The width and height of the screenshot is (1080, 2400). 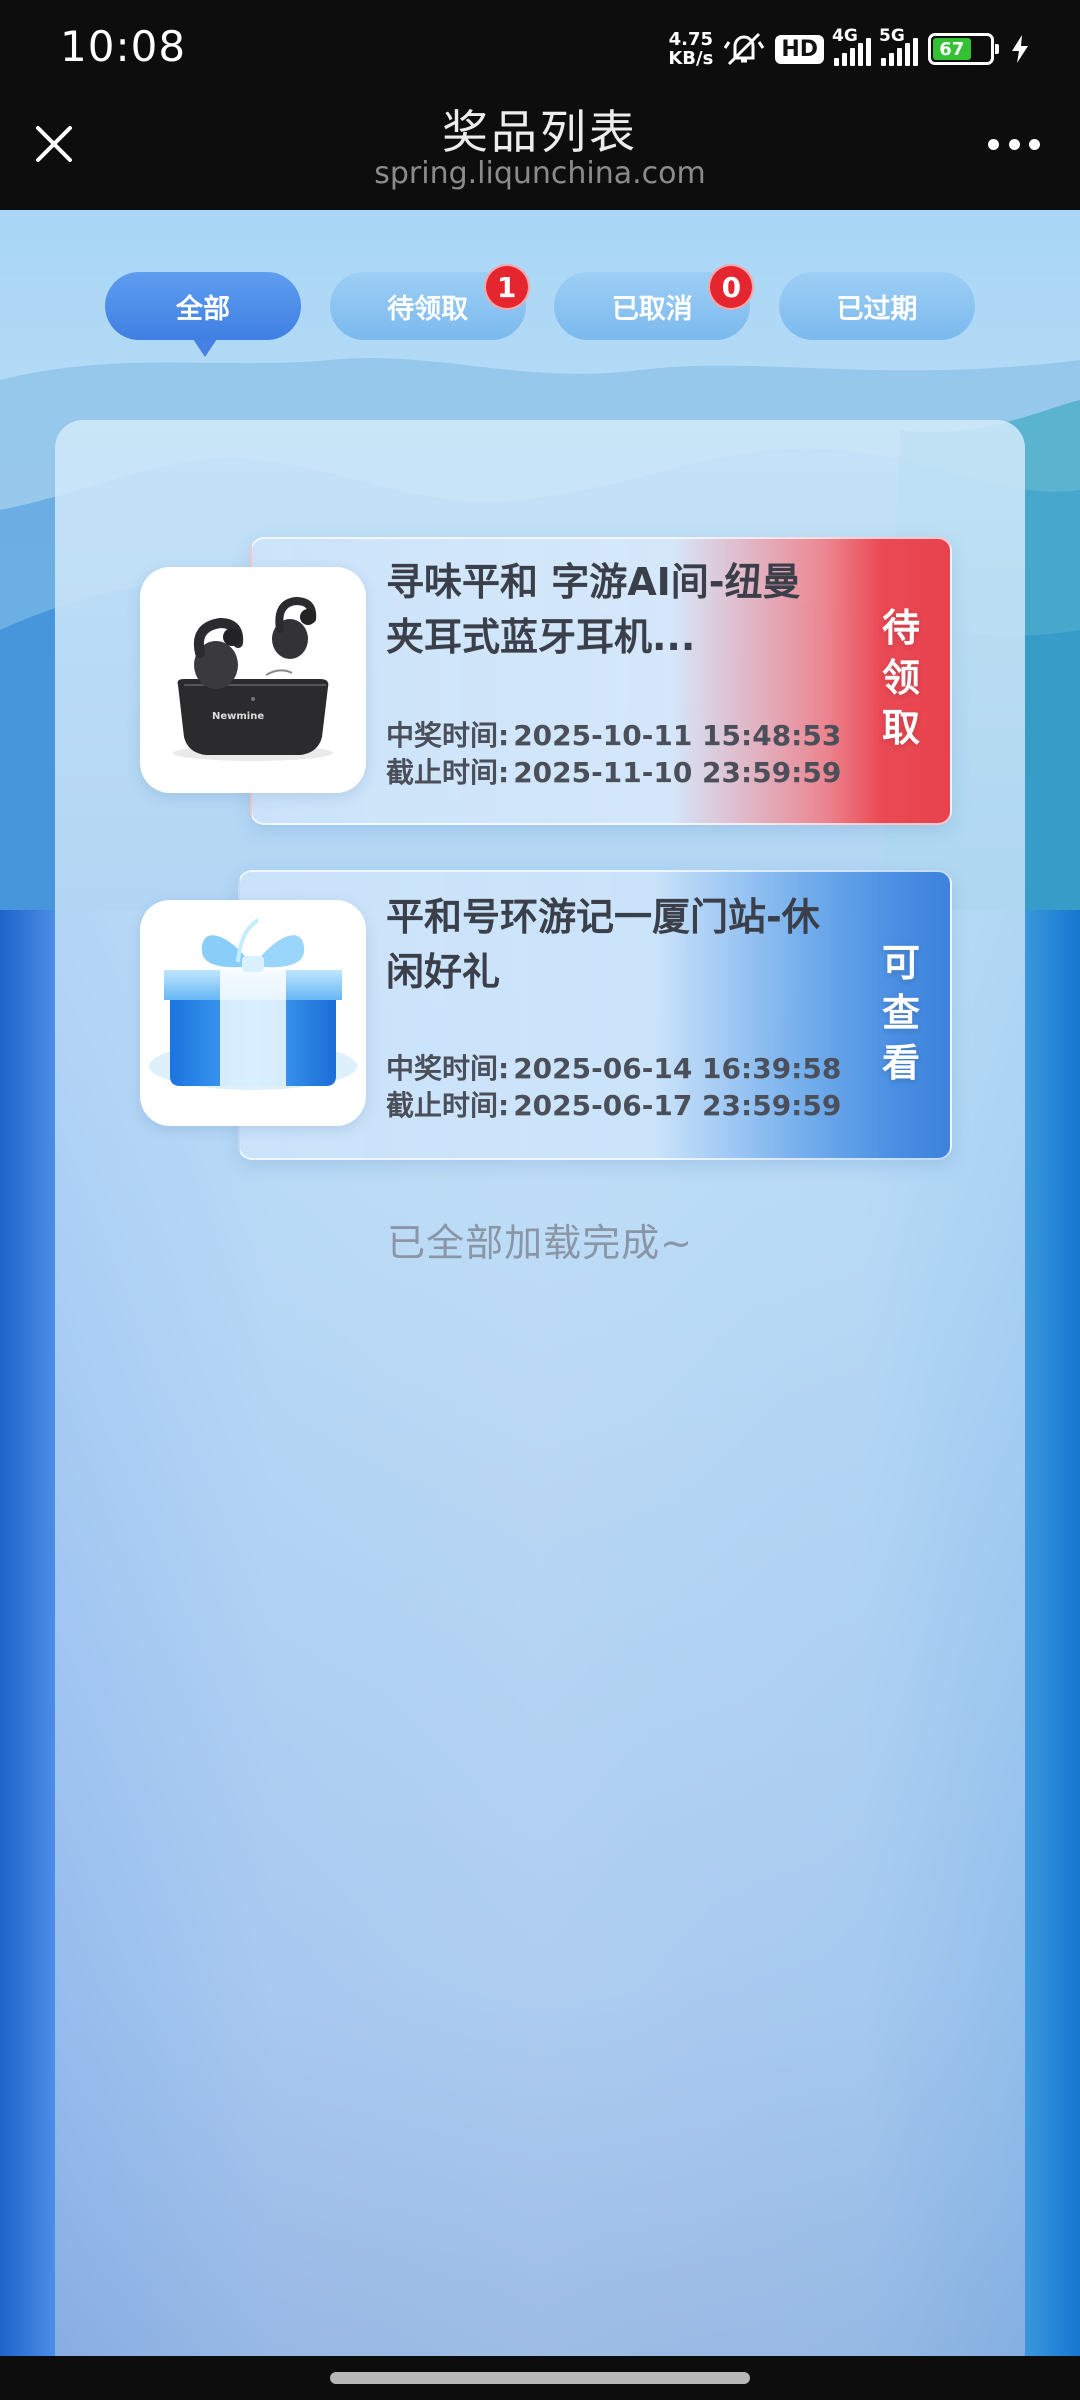 I want to click on battery-level: 67, so click(x=952, y=49).